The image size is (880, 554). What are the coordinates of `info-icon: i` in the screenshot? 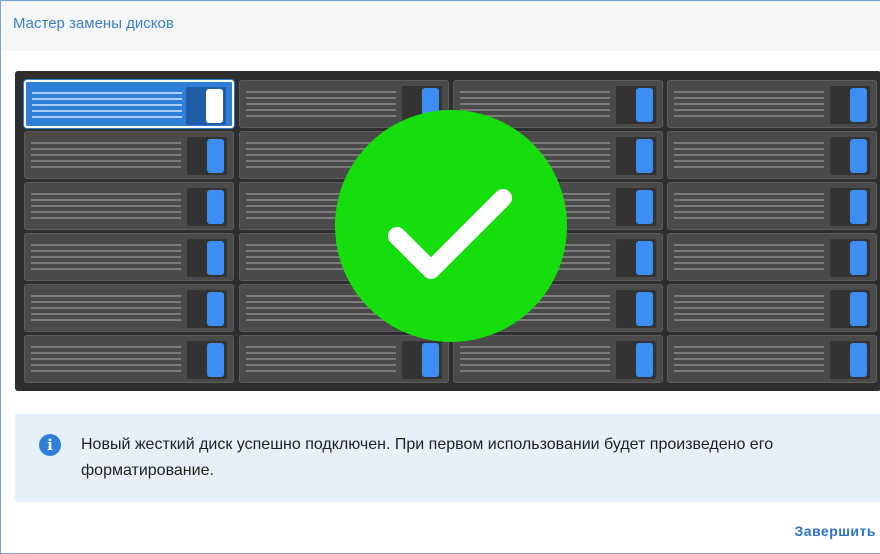 It's located at (50, 445).